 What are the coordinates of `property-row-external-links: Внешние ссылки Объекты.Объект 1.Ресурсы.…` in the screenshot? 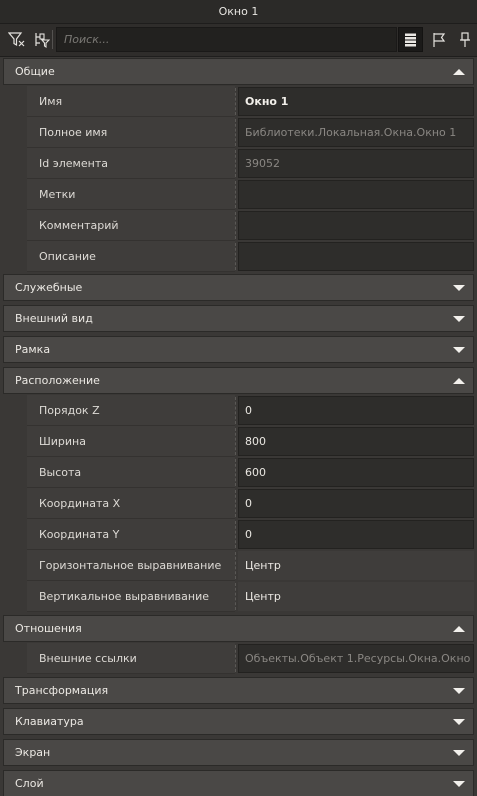 It's located at (238, 658).